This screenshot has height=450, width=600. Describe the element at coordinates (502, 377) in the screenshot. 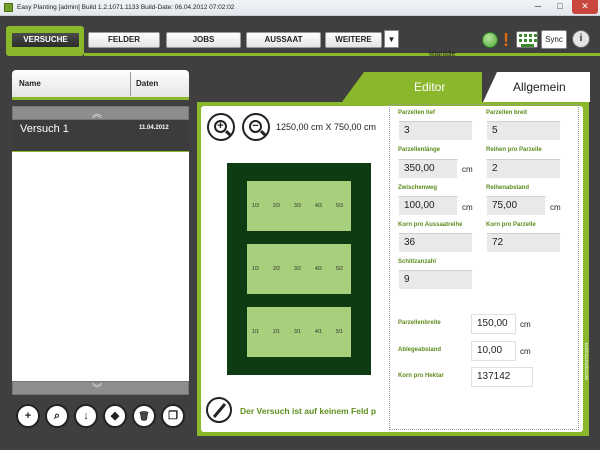

I see `korn-pro-hektar-value: 137142` at that location.